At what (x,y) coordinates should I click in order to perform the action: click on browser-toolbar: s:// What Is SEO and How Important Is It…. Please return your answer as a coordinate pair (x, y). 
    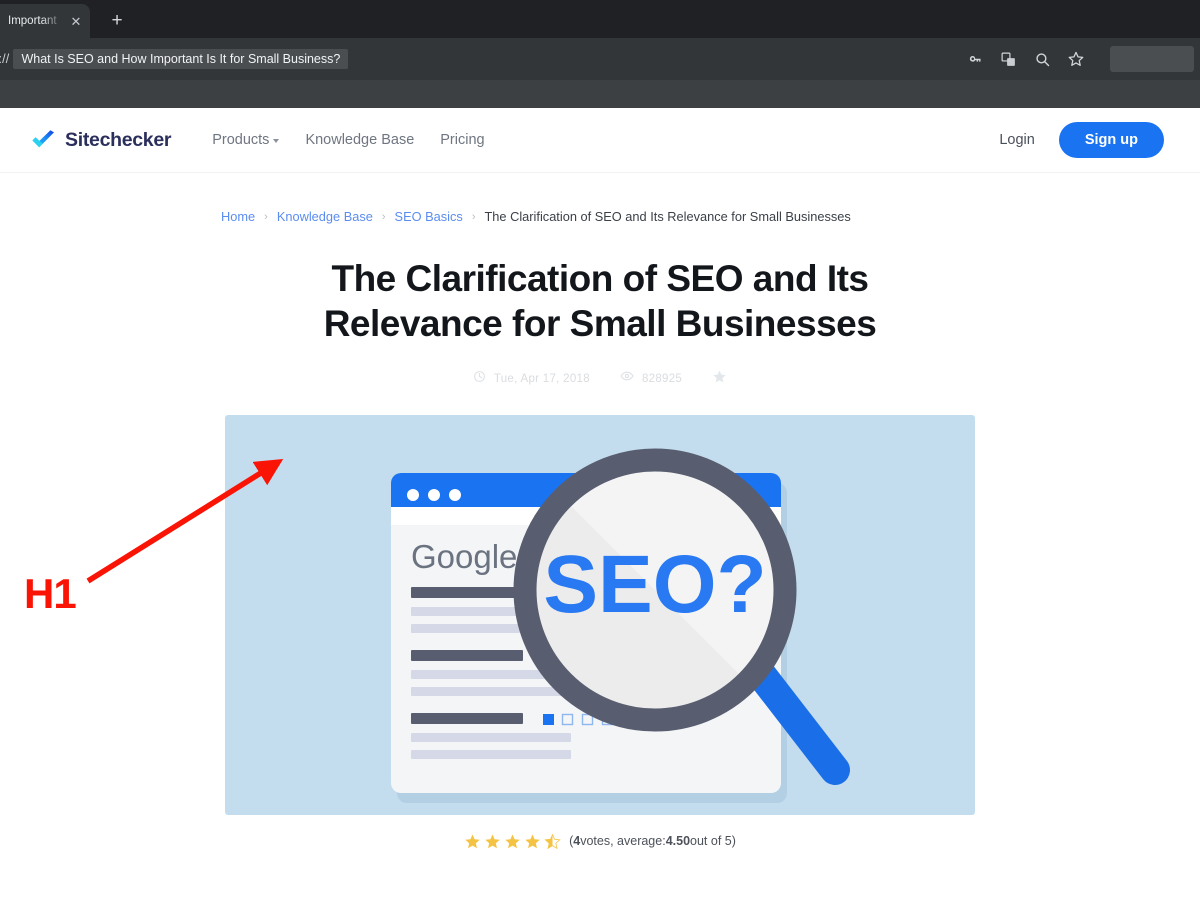
    Looking at the image, I should click on (600, 59).